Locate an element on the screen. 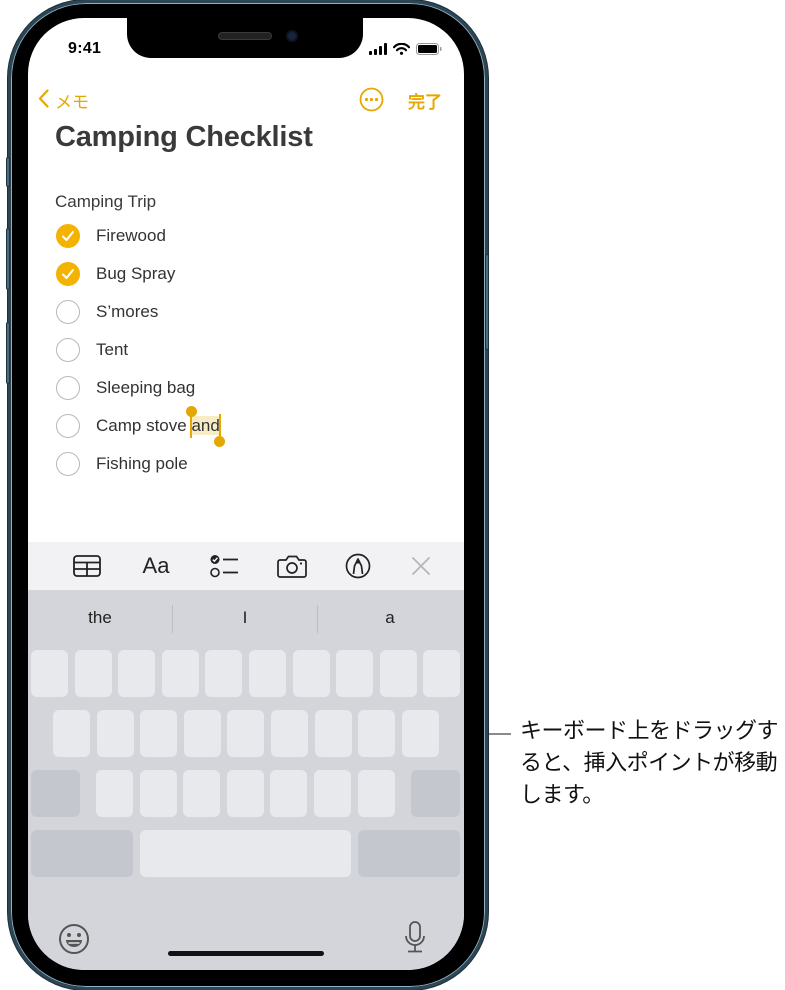 The image size is (785, 990). checklist-icon is located at coordinates (224, 566).